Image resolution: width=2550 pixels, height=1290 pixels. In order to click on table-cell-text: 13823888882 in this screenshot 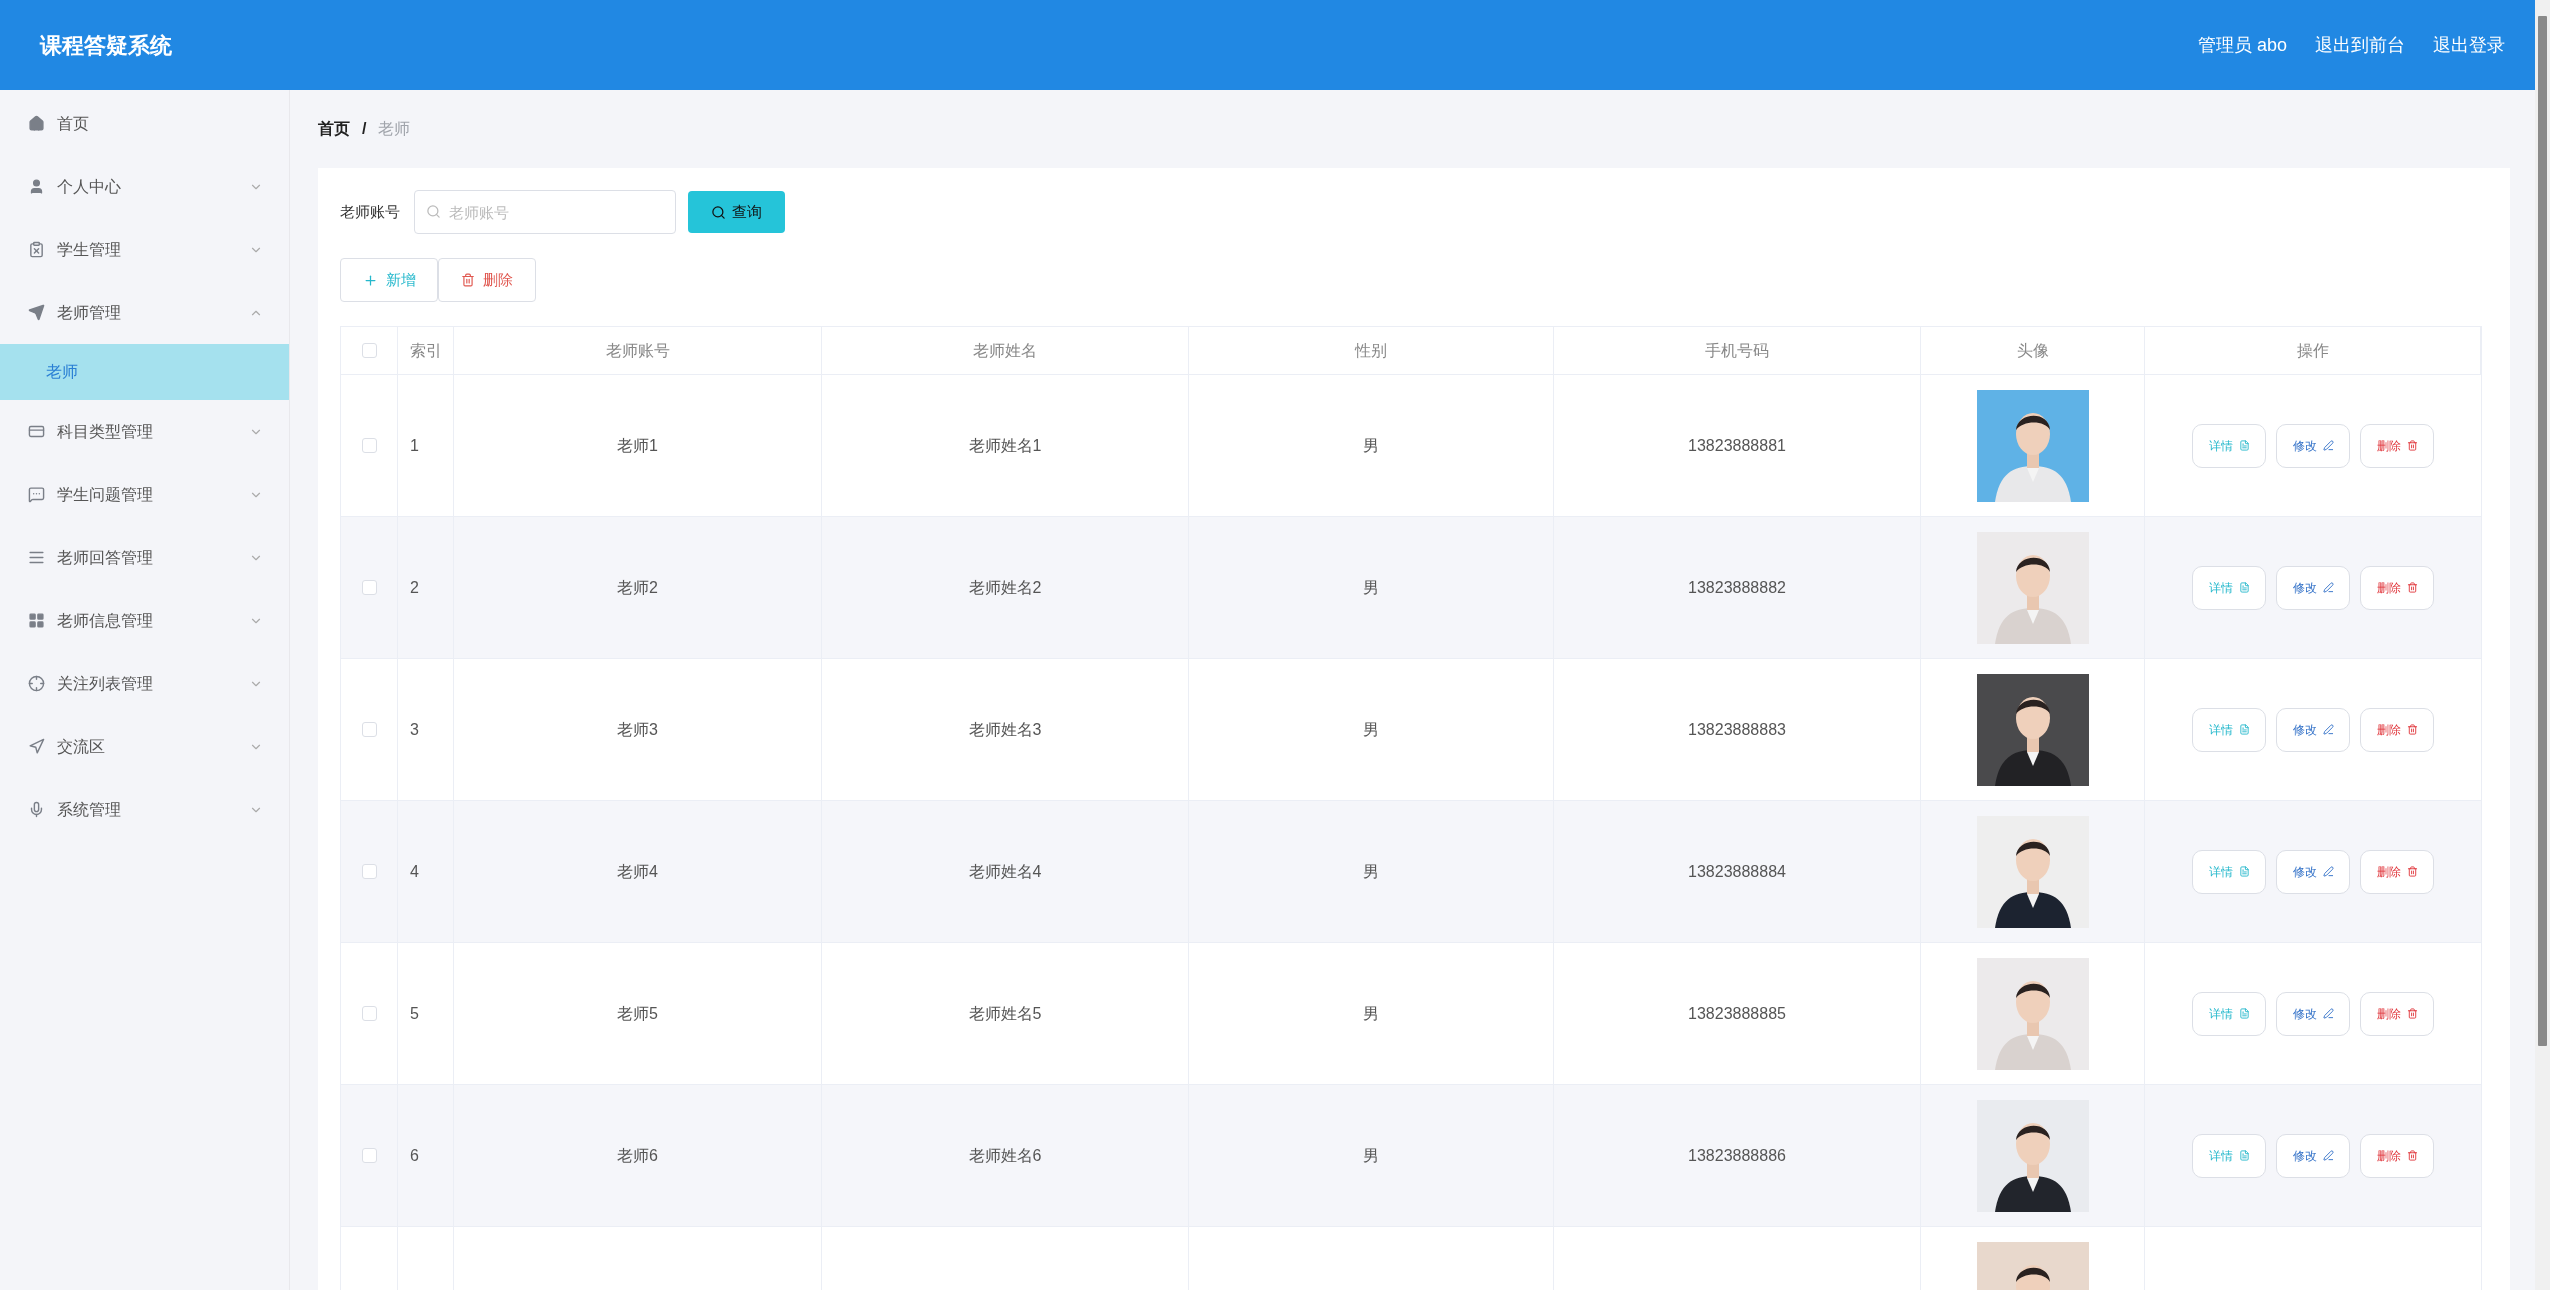, I will do `click(1737, 587)`.